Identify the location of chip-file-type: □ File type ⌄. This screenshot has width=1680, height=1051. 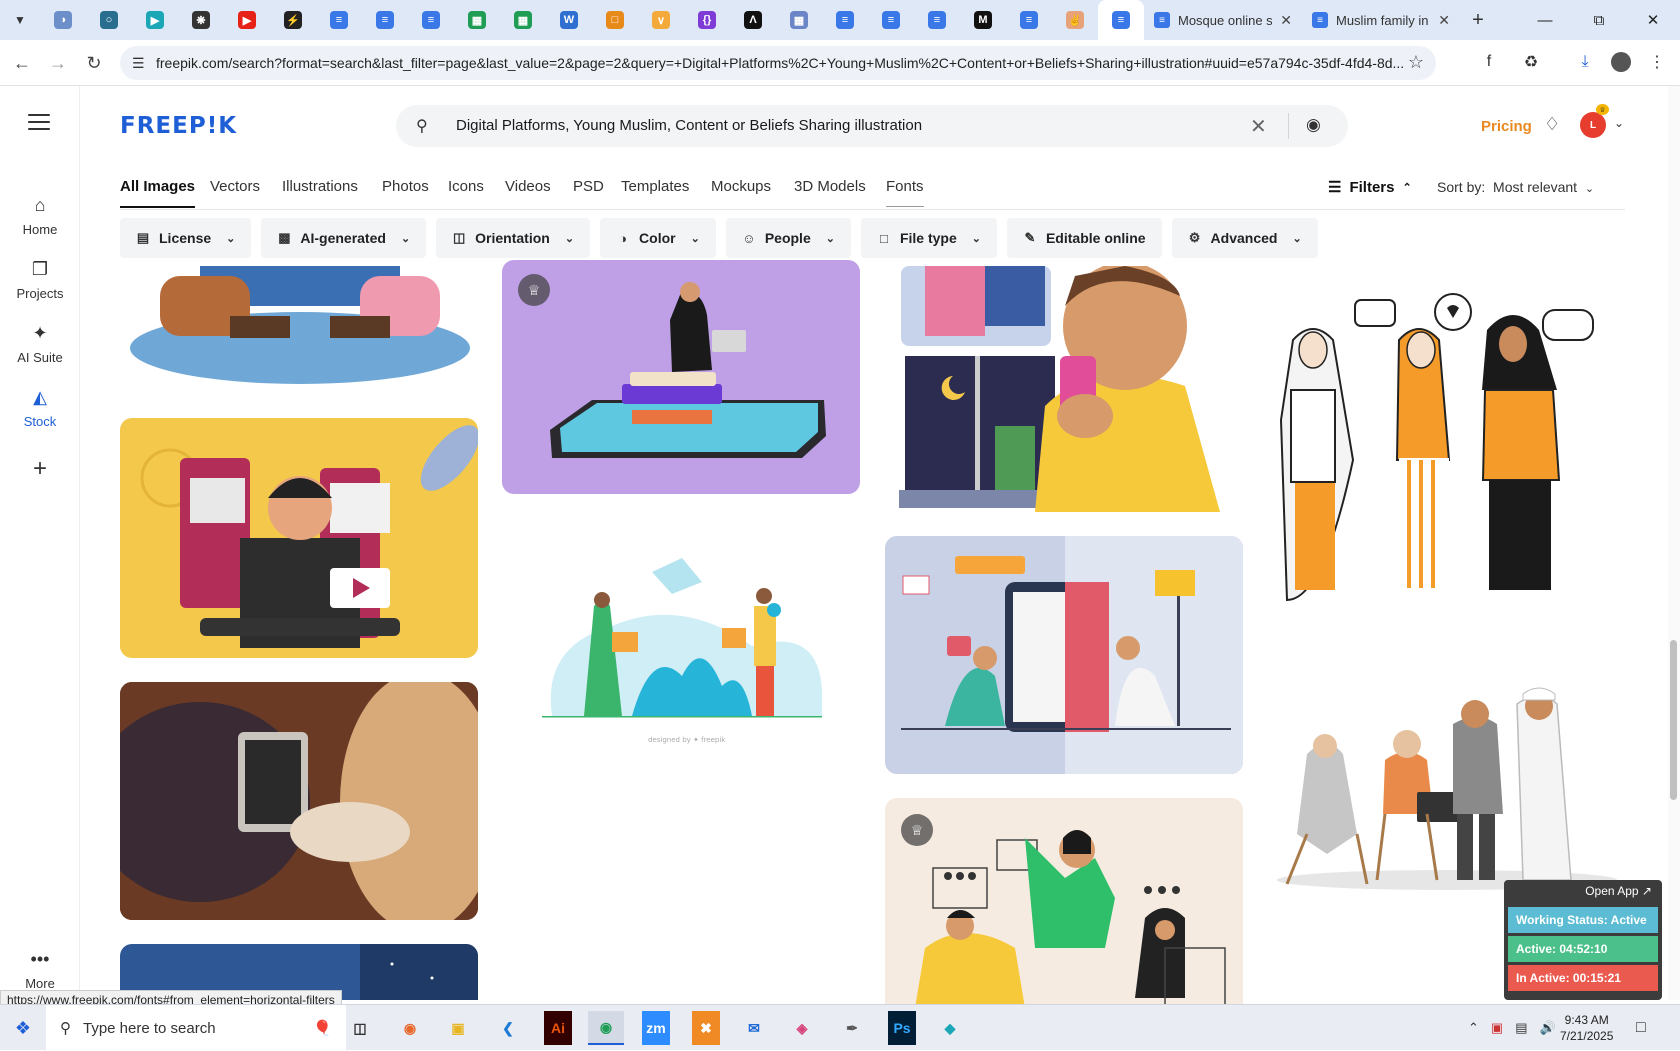
(928, 238).